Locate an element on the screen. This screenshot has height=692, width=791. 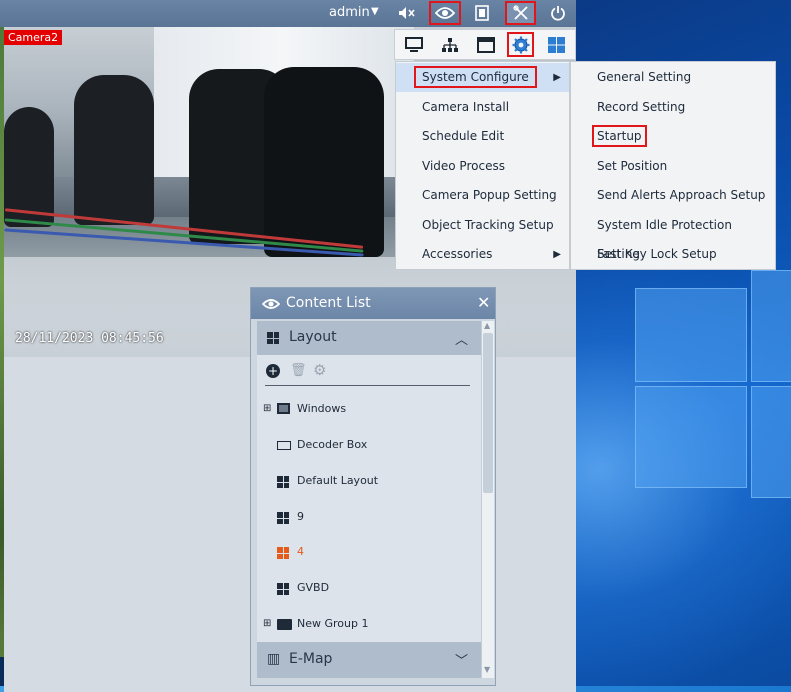
chevron-down-icon: ﹀ is located at coordinates (461, 659).